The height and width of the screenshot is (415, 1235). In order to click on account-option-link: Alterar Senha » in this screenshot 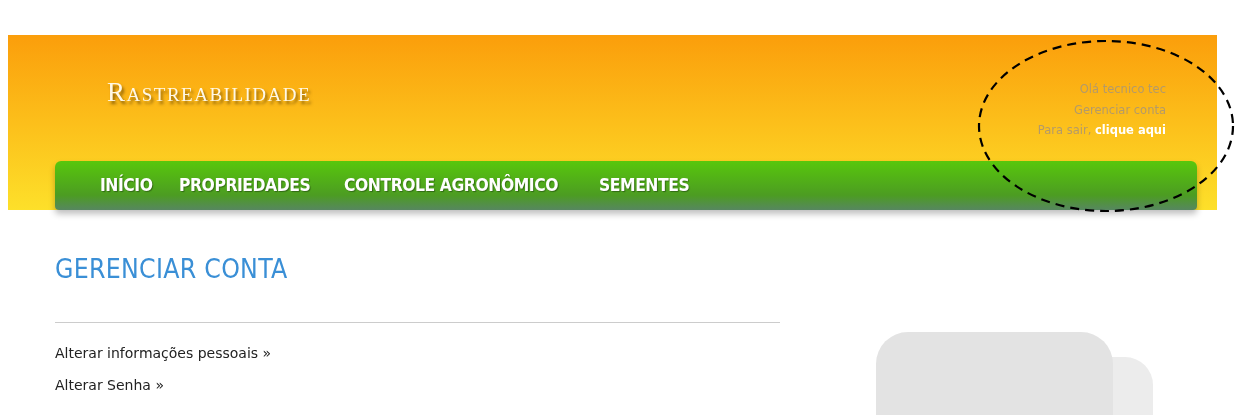, I will do `click(109, 385)`.